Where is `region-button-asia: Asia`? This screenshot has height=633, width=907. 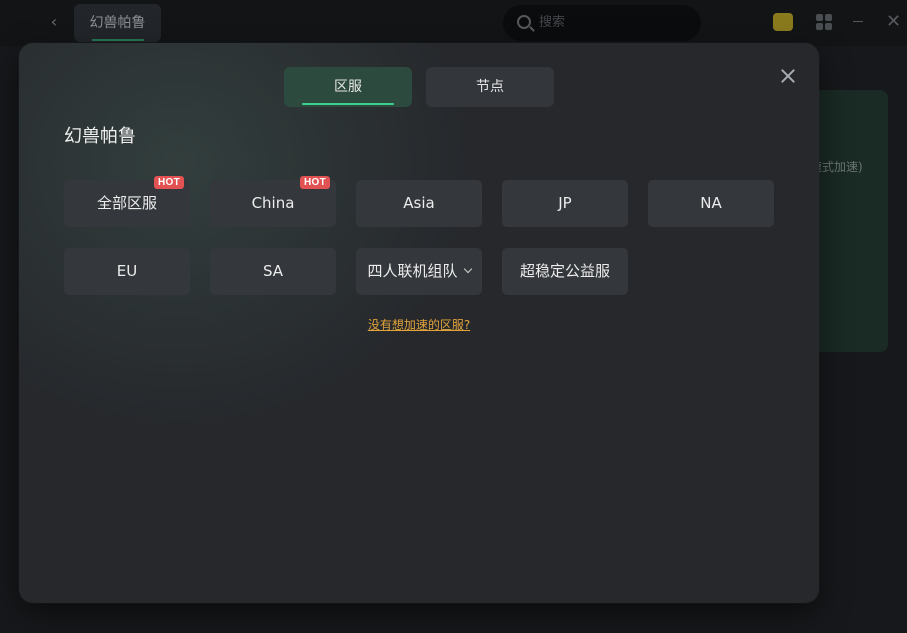
region-button-asia: Asia is located at coordinates (419, 203).